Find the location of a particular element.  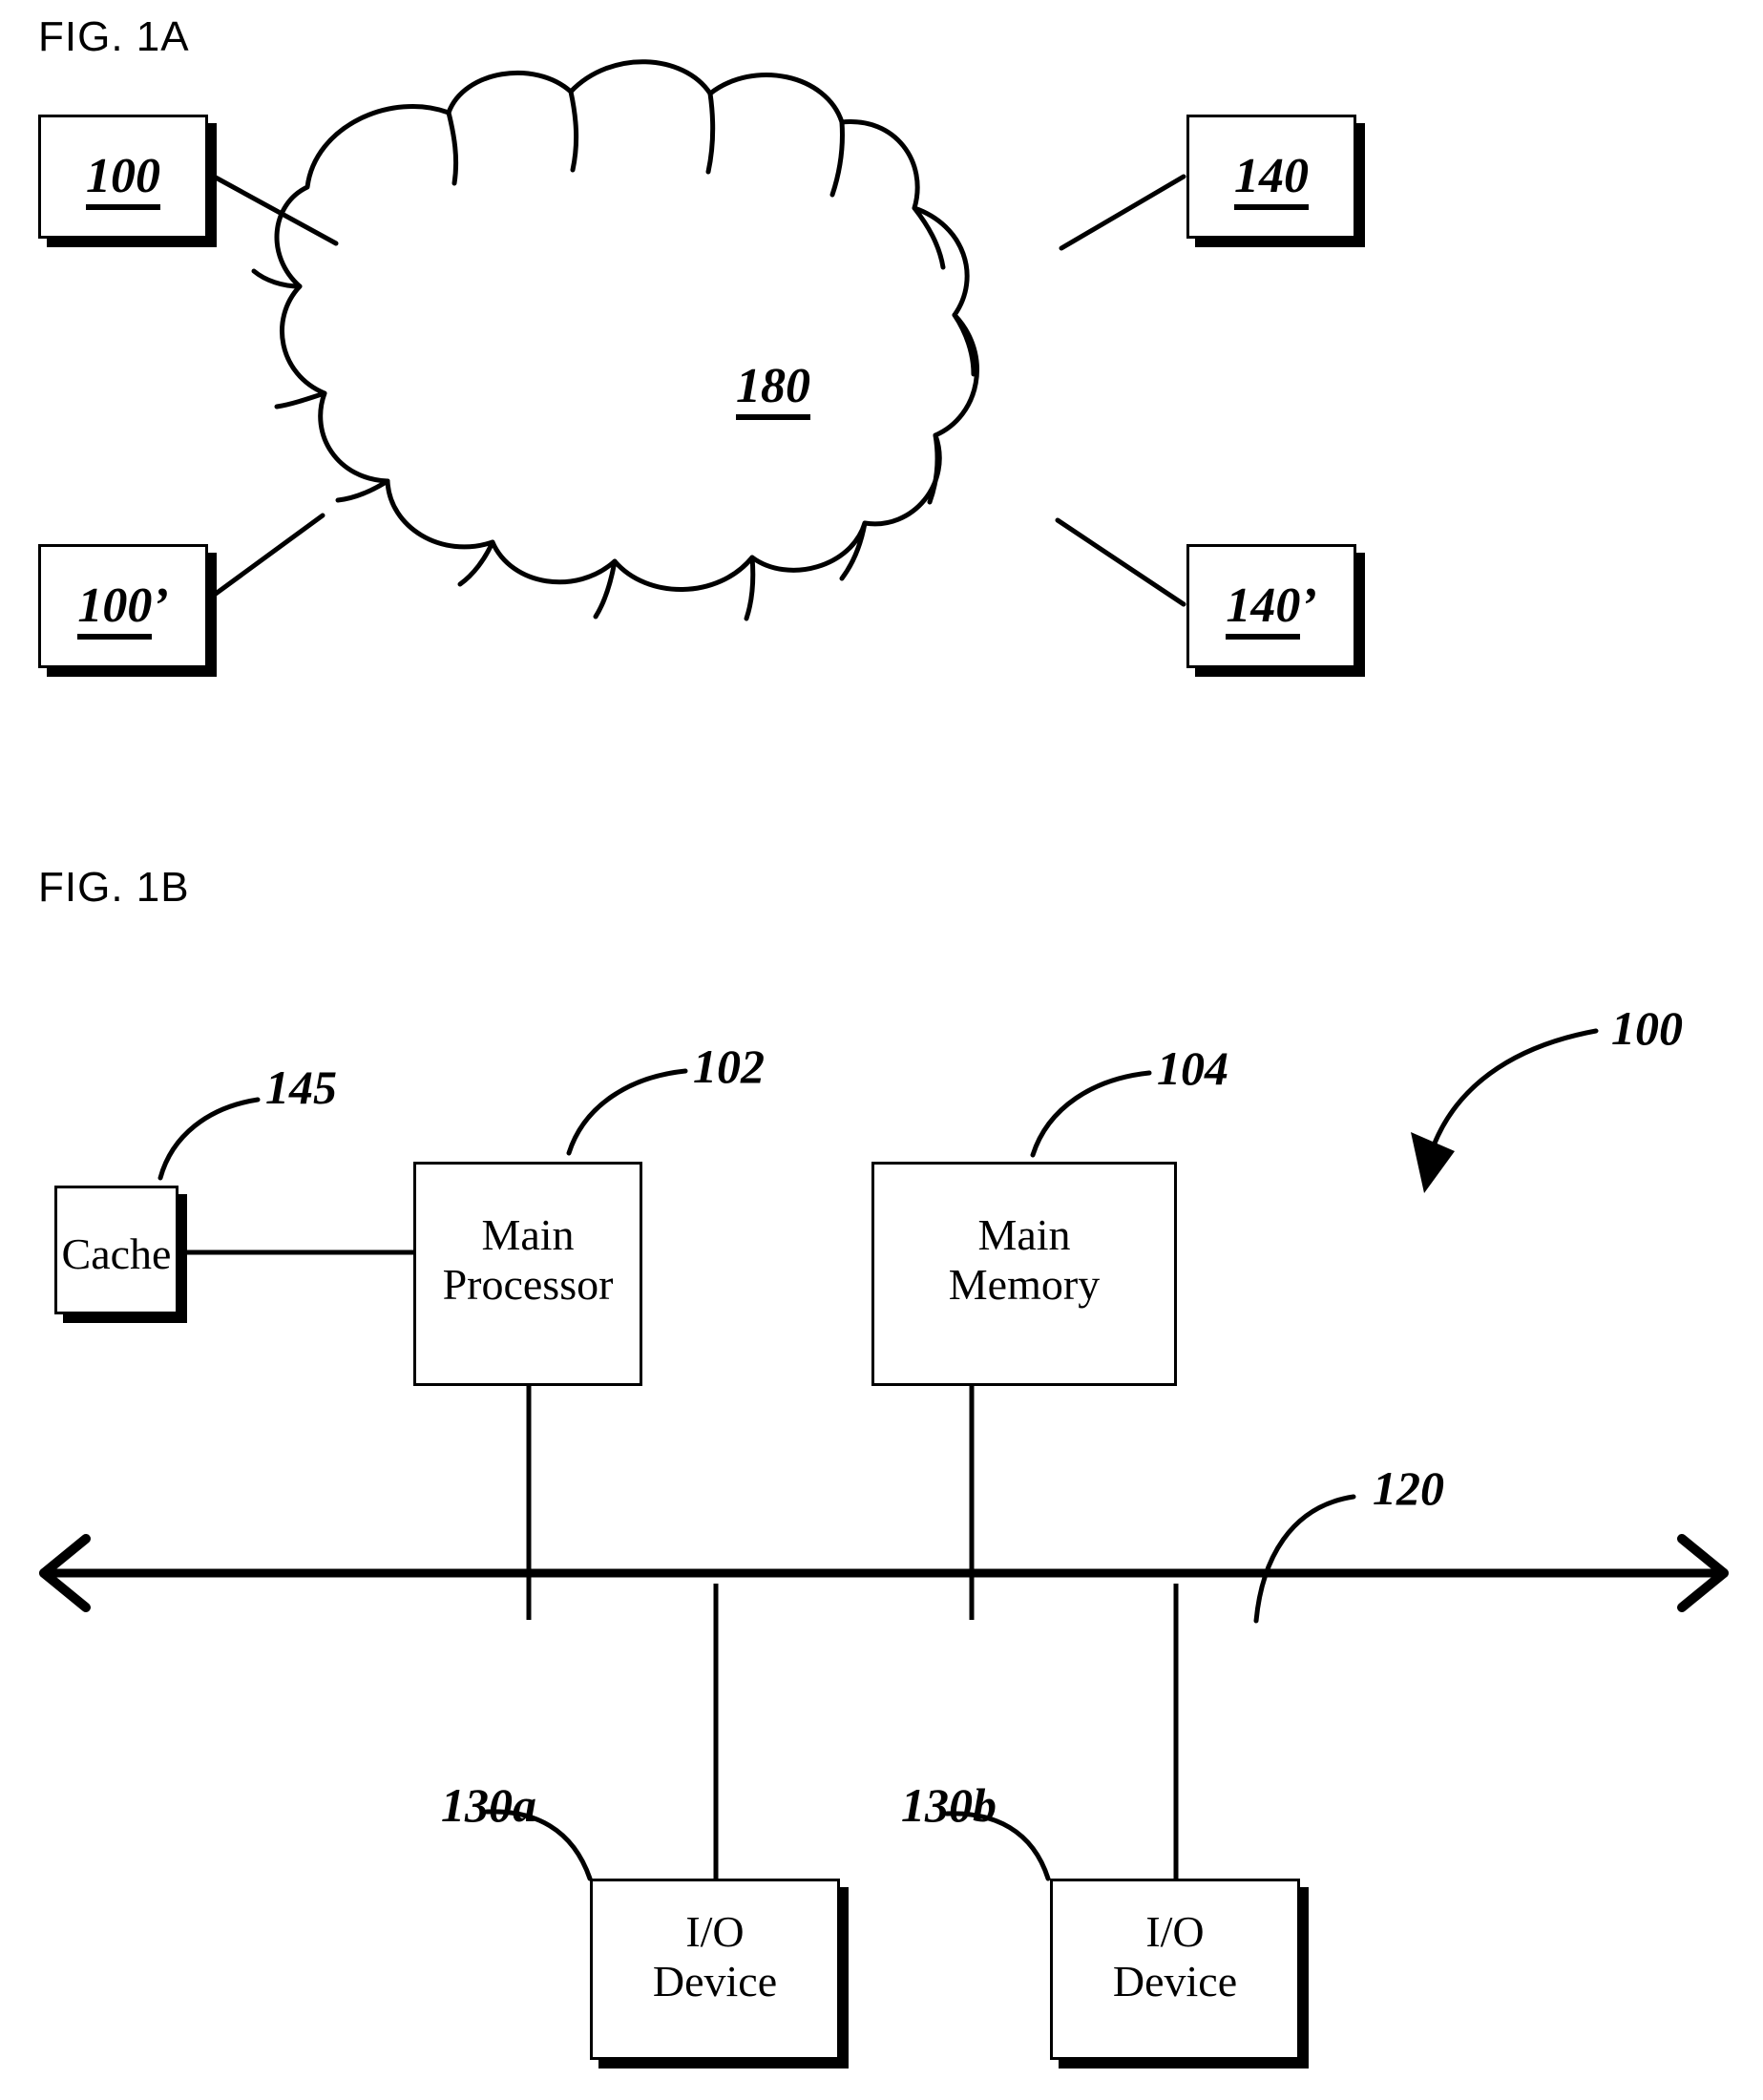

main-memory-label: Main Memory is located at coordinates (1024, 1260).